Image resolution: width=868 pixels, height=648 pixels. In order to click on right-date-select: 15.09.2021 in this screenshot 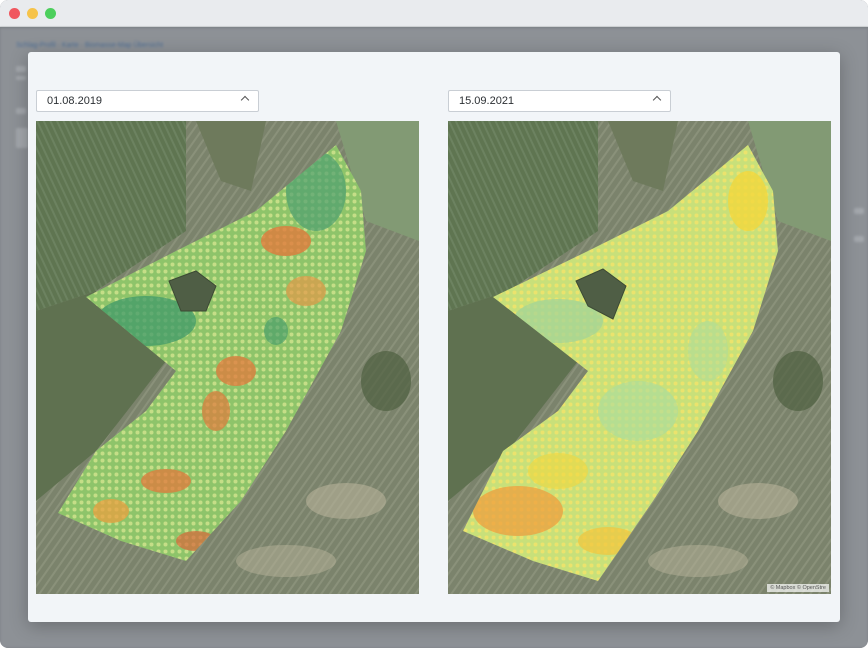, I will do `click(559, 101)`.